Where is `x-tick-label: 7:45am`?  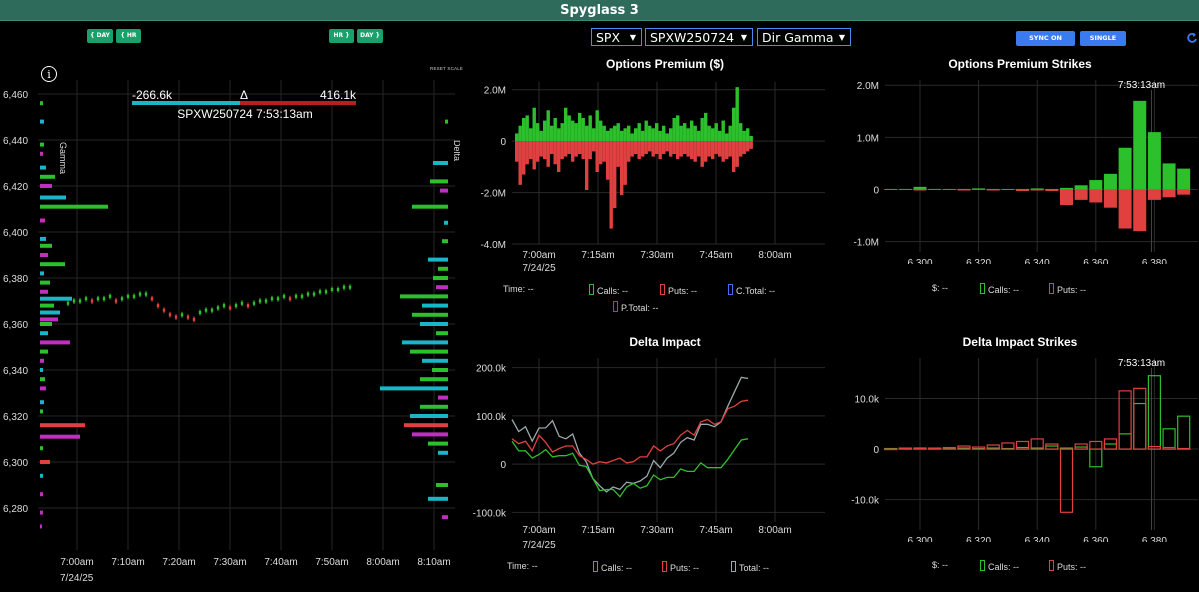
x-tick-label: 7:45am is located at coordinates (715, 530).